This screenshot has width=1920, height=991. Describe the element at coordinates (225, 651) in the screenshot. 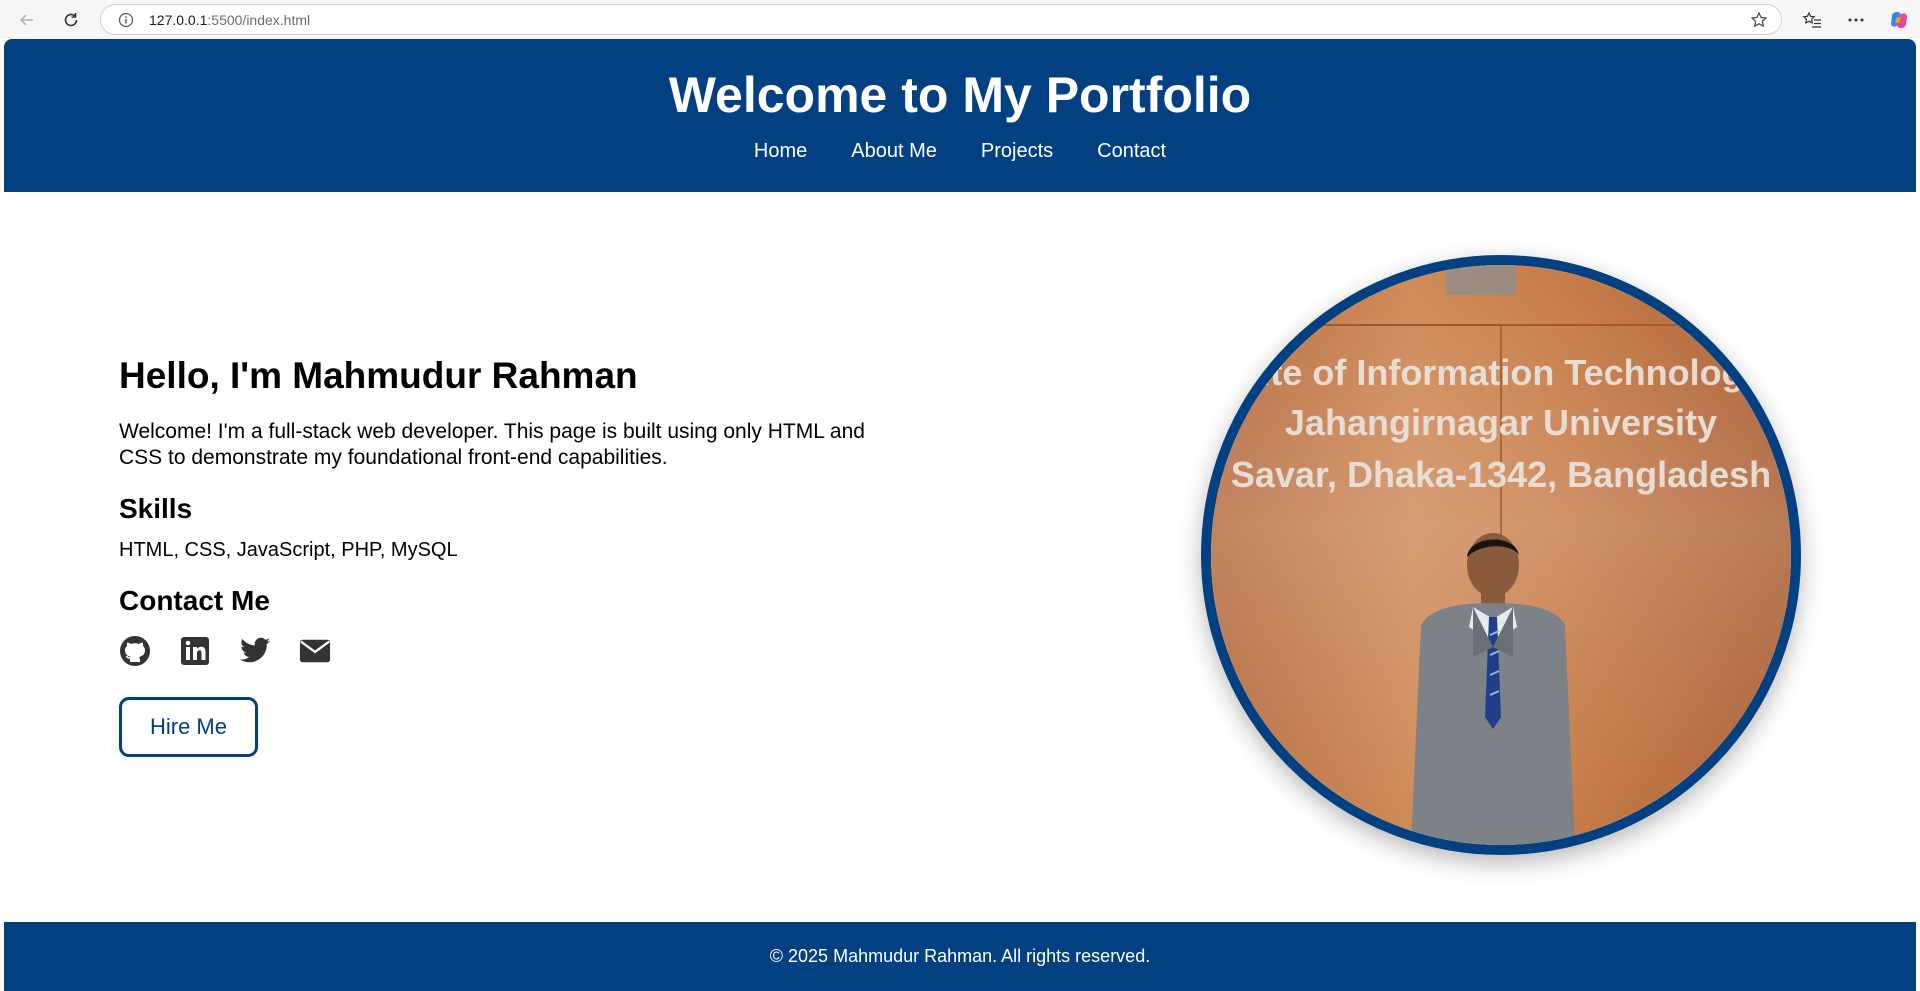

I see `social-links` at that location.